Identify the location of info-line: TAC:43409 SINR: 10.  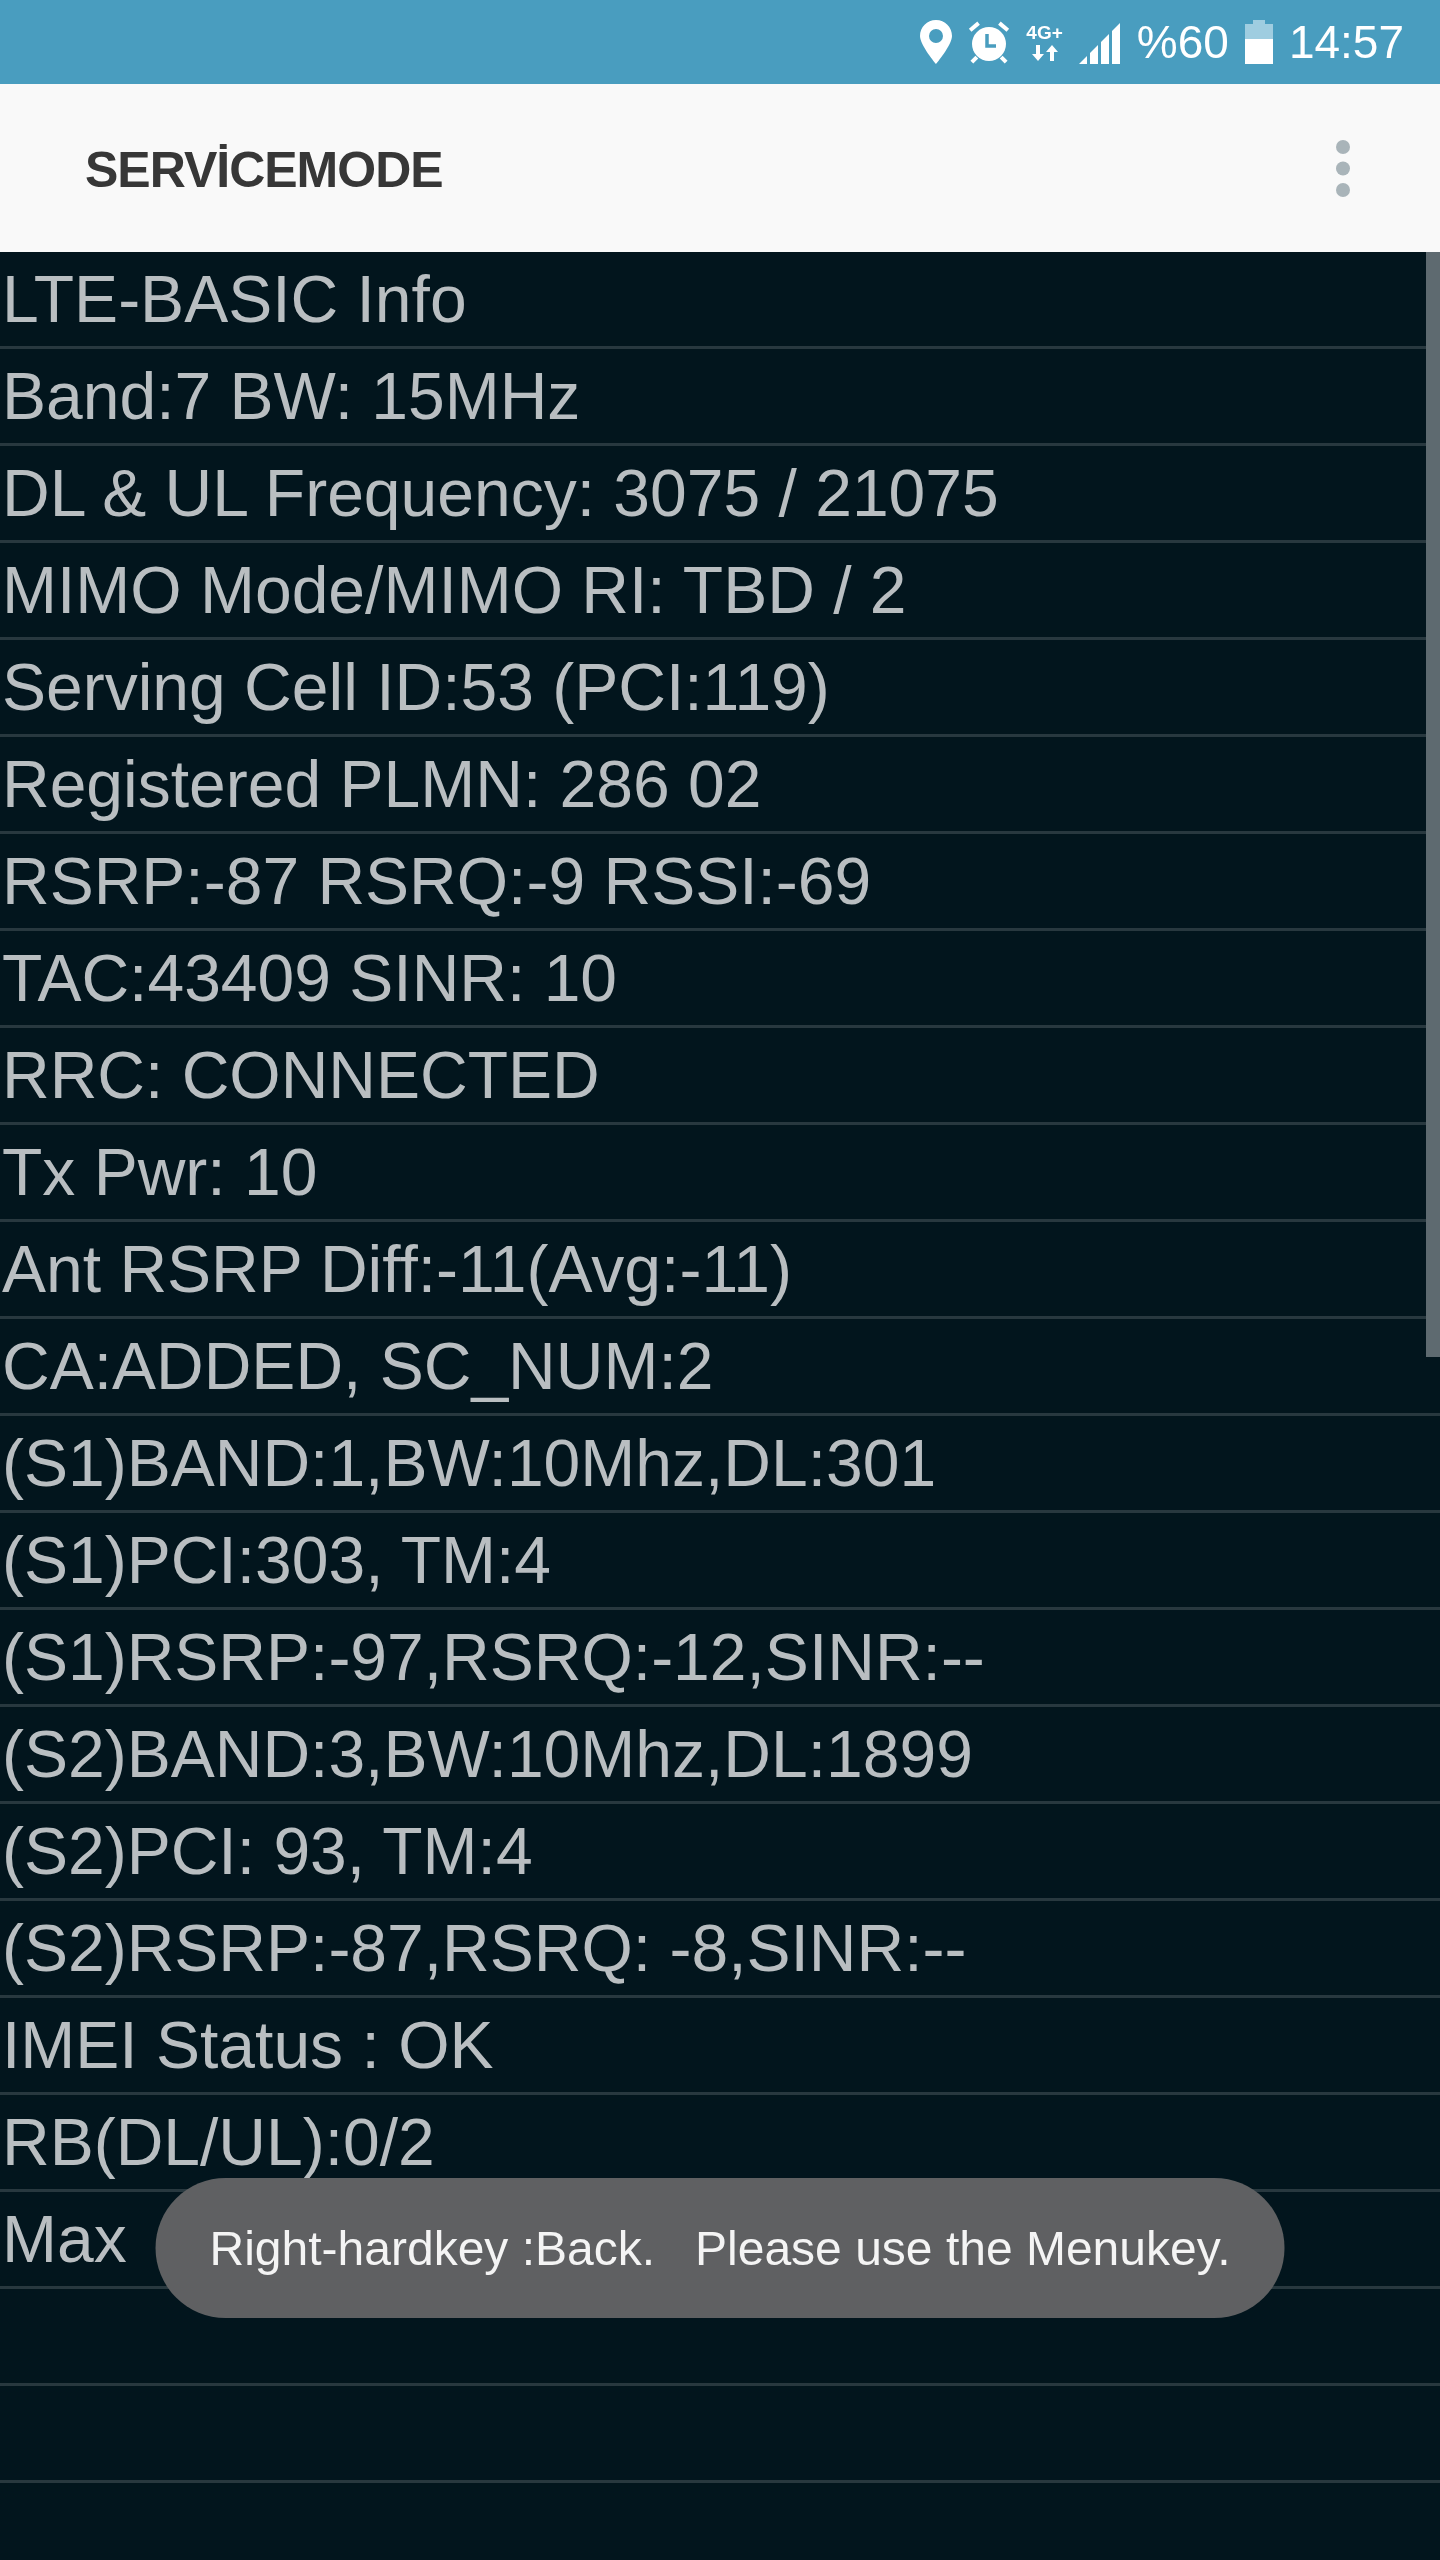
(310, 978).